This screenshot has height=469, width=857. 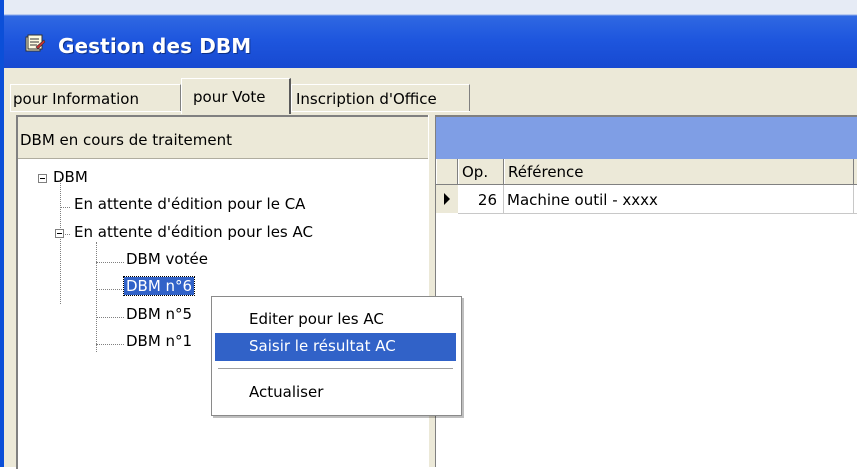 I want to click on tab-pour-information: pour Information, so click(x=95, y=98).